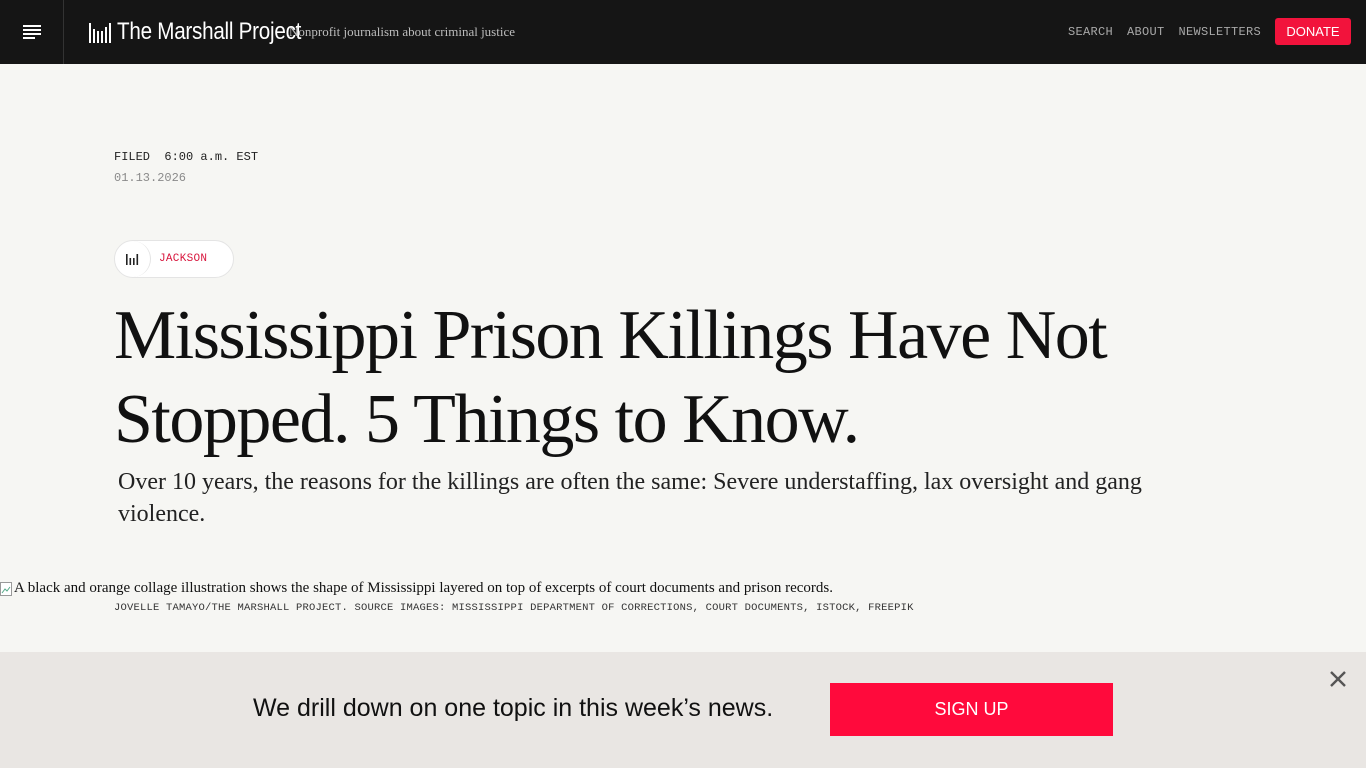 The image size is (1366, 768). Describe the element at coordinates (1338, 679) in the screenshot. I see `close-icon` at that location.